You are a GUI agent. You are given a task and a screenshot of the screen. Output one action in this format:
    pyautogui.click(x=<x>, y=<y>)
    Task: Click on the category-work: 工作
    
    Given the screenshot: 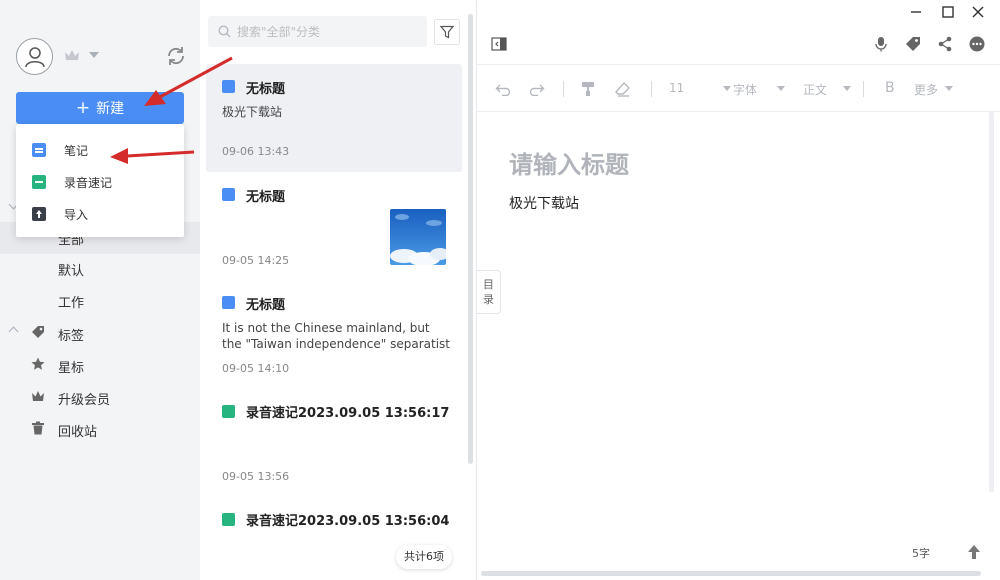 What is the action you would take?
    pyautogui.click(x=71, y=301)
    